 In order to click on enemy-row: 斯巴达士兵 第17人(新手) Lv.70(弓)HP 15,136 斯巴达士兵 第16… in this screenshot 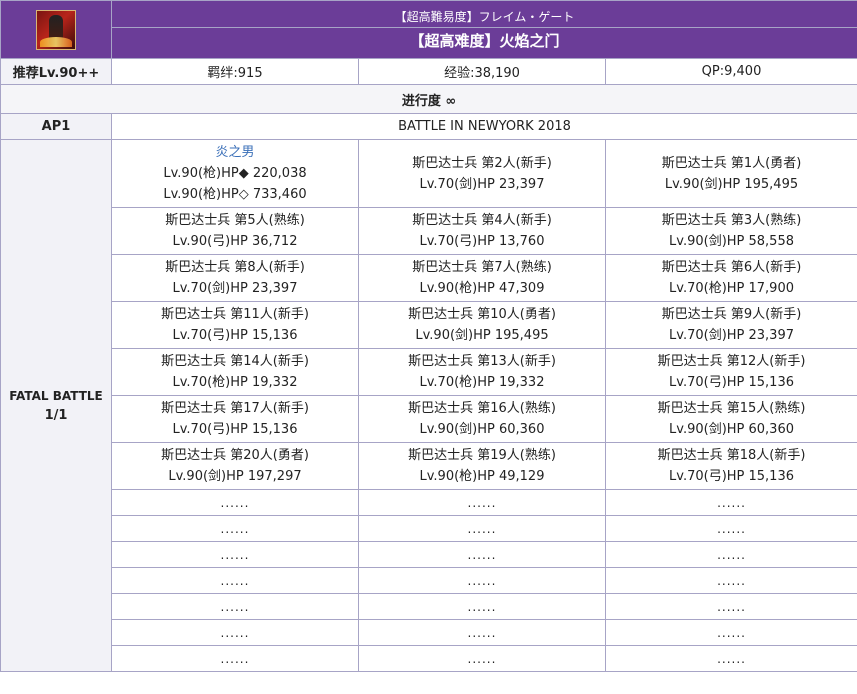, I will do `click(429, 419)`.